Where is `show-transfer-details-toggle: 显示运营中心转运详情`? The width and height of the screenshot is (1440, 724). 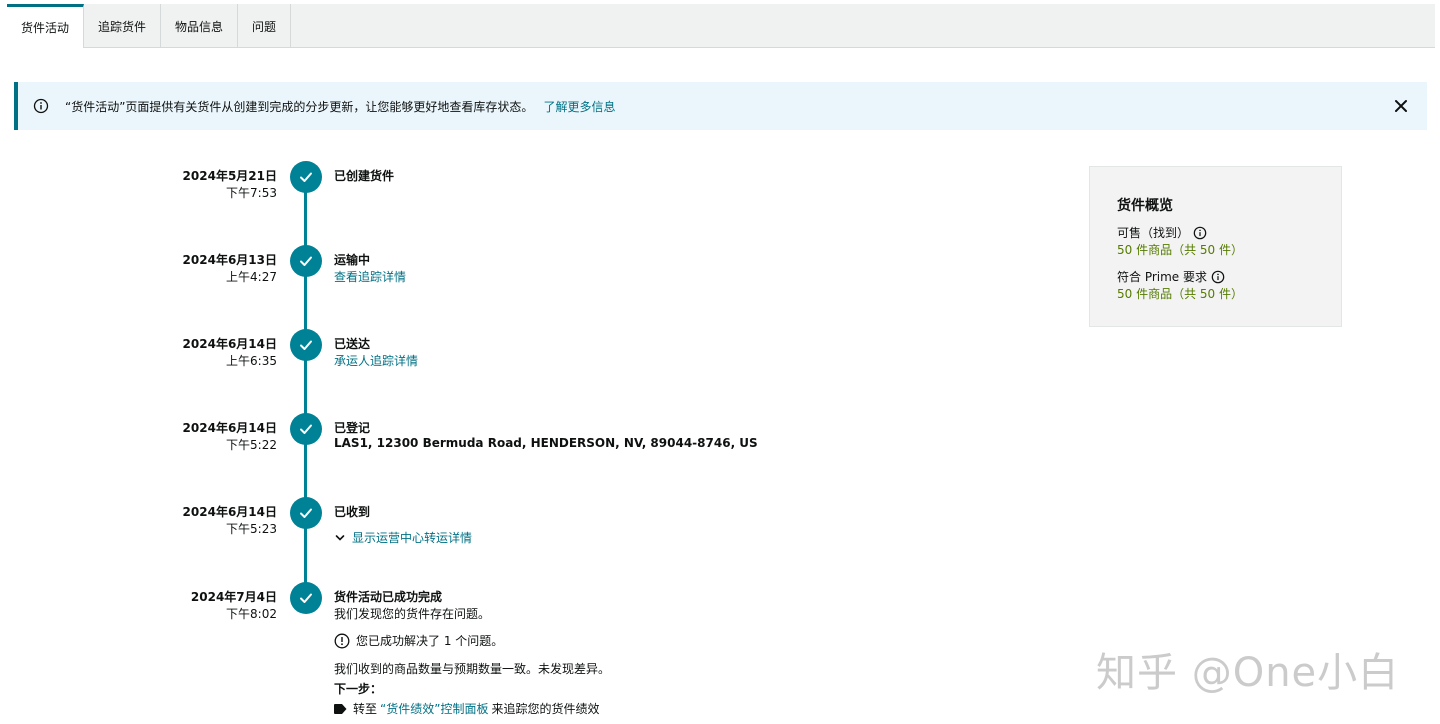 show-transfer-details-toggle: 显示运营中心转运详情 is located at coordinates (403, 537).